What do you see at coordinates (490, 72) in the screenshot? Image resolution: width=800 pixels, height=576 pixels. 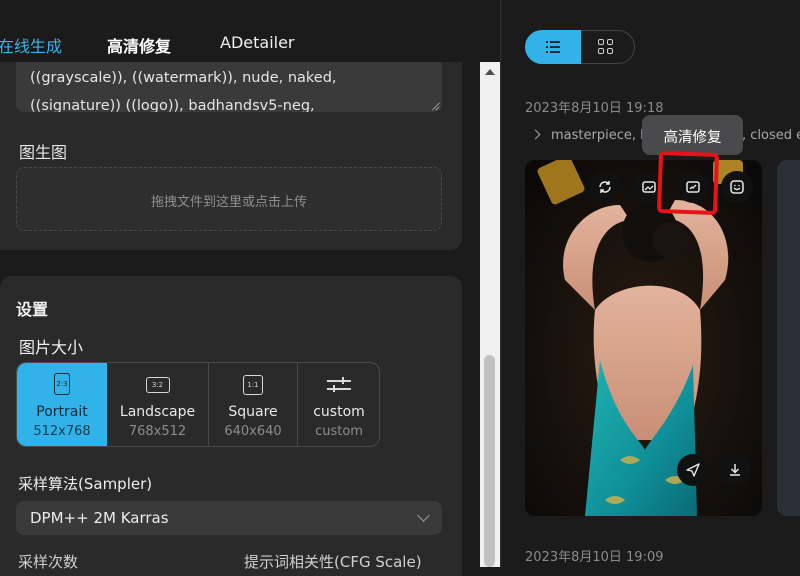 I see `scroll-up-arrow-icon` at bounding box center [490, 72].